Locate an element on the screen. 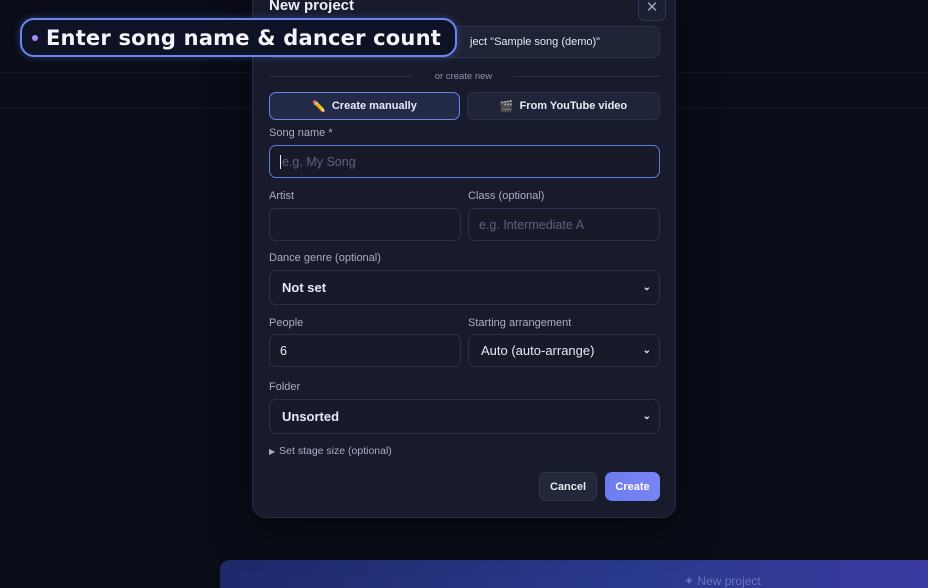 Image resolution: width=928 pixels, height=588 pixels. tab-label: Create manually is located at coordinates (374, 106).